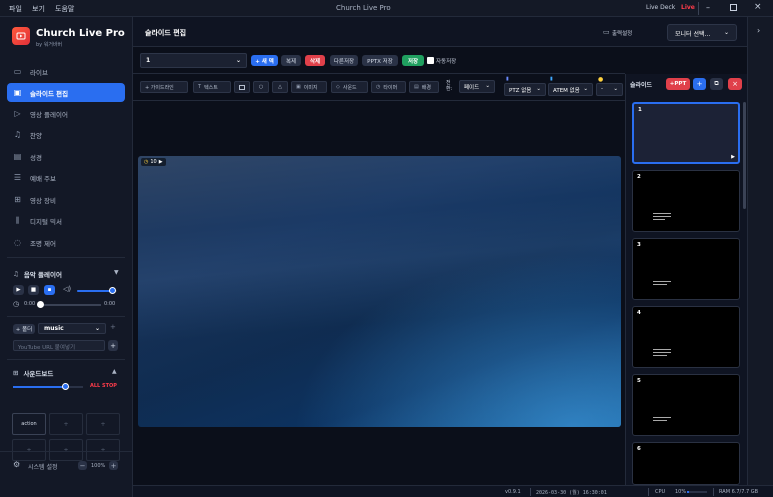 This screenshot has width=773, height=497. What do you see at coordinates (477, 86) in the screenshot?
I see `transition-select: 페이드 ⌄` at bounding box center [477, 86].